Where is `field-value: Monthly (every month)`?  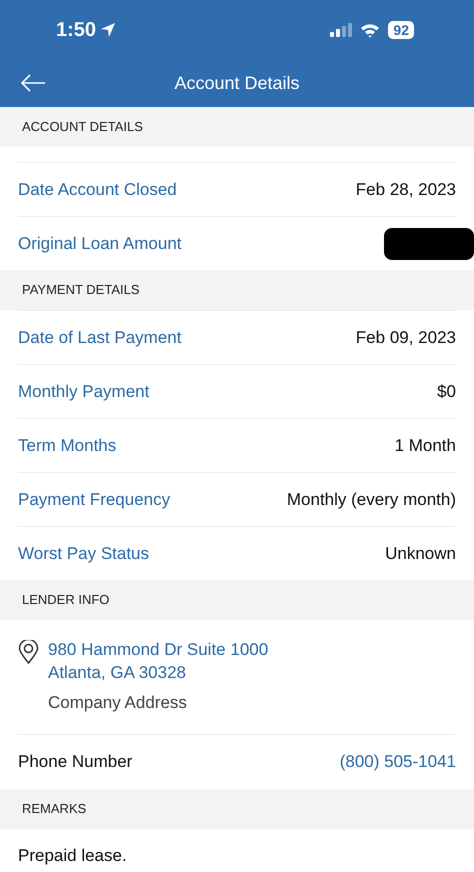 field-value: Monthly (every month) is located at coordinates (371, 499).